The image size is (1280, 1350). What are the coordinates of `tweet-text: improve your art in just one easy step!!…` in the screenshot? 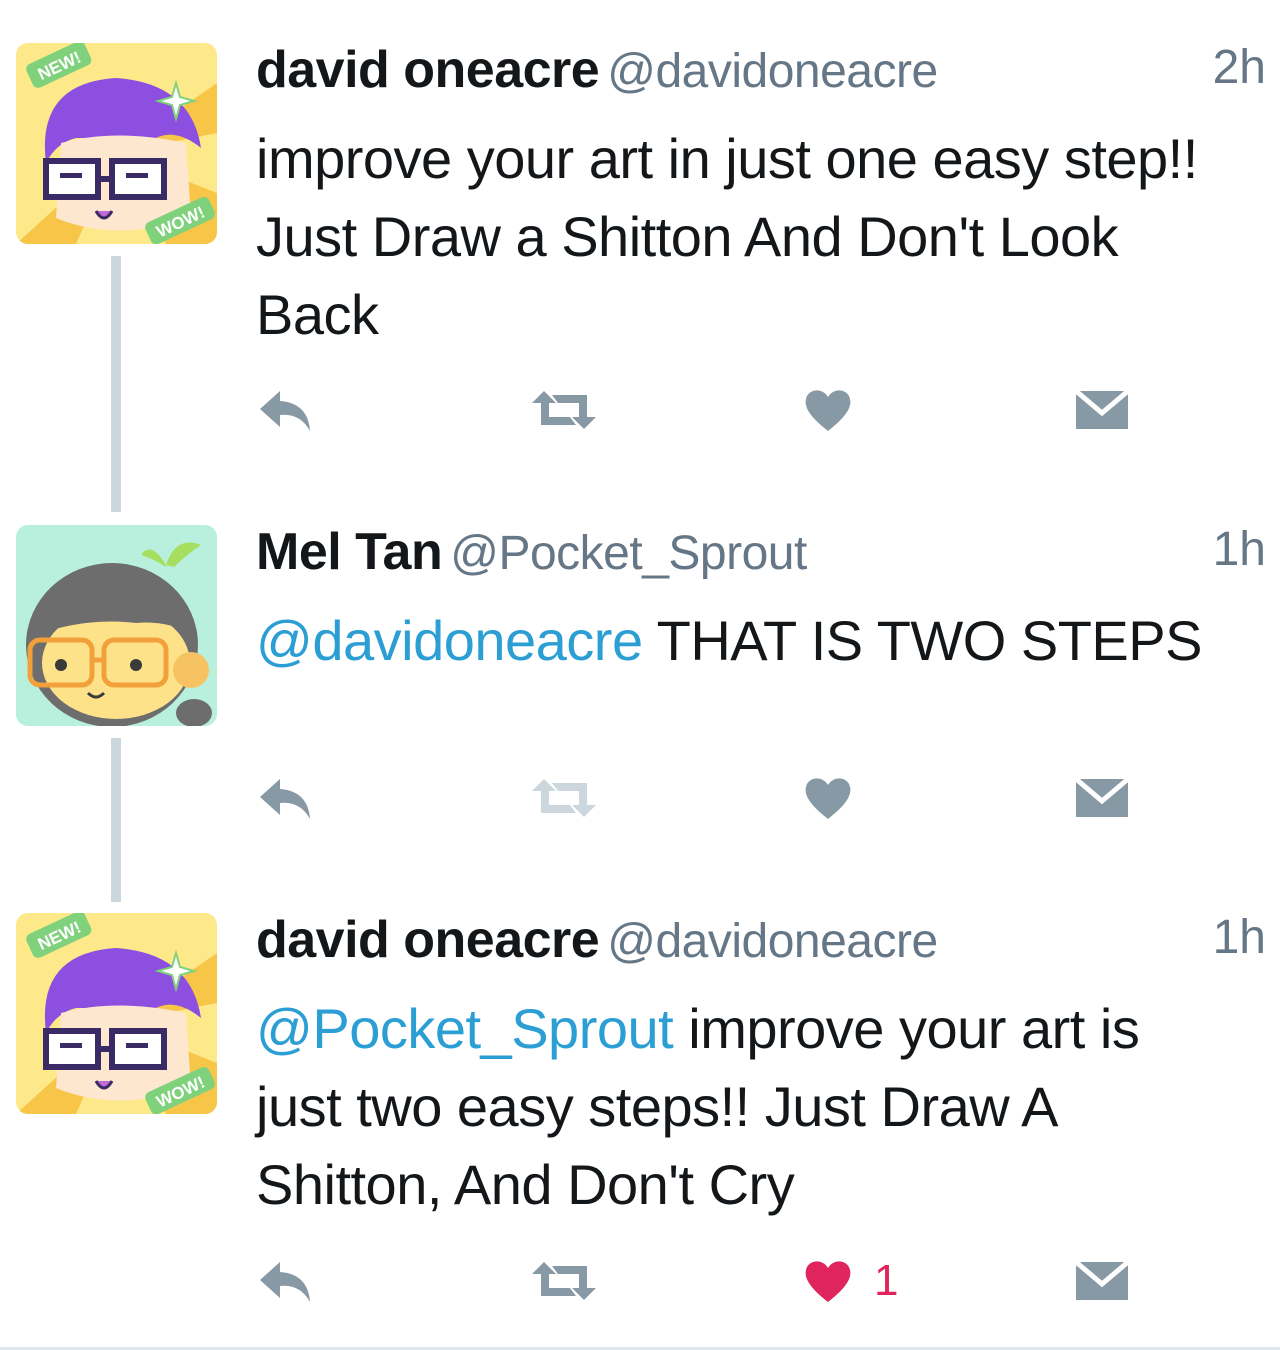 It's located at (766, 237).